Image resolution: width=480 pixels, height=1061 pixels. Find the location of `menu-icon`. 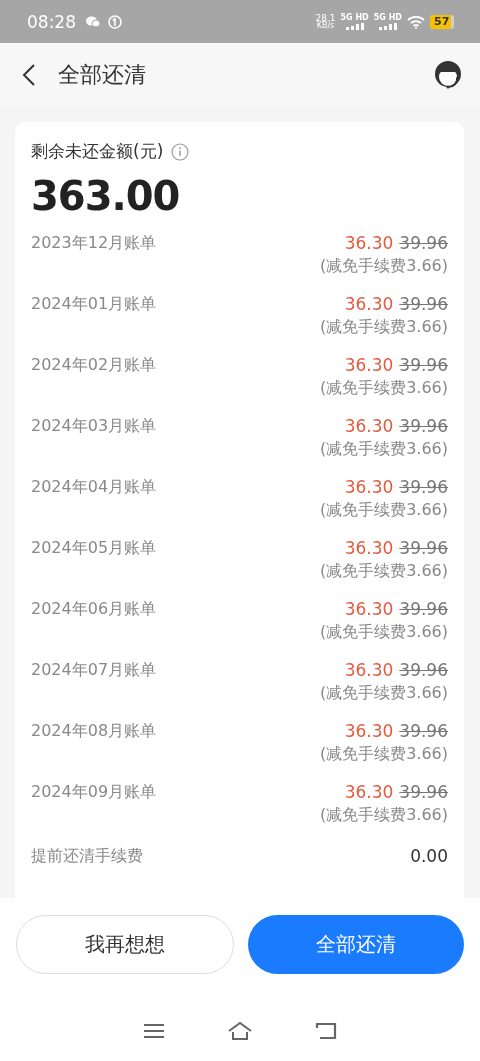

menu-icon is located at coordinates (154, 1031).